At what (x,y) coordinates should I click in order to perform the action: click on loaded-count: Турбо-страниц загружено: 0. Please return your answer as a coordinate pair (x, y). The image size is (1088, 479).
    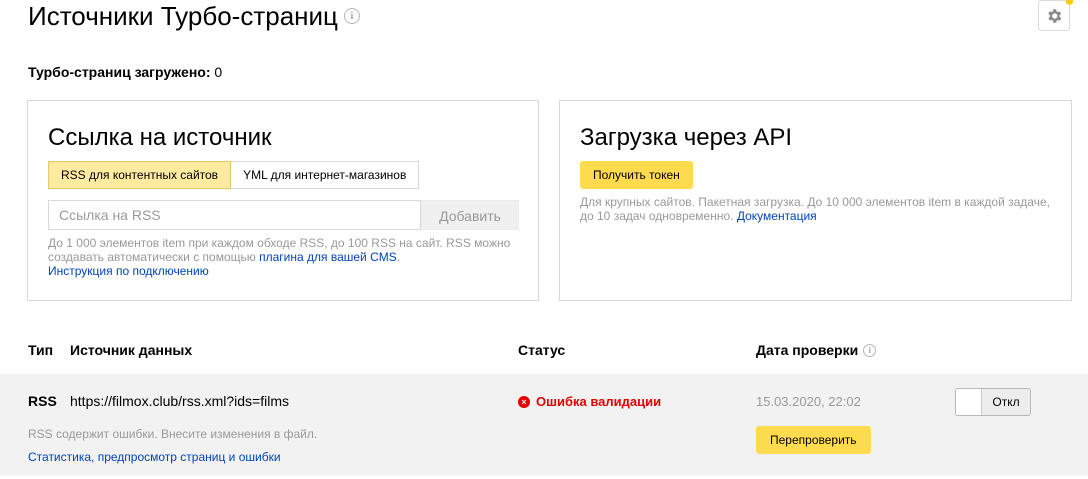
    Looking at the image, I should click on (125, 72).